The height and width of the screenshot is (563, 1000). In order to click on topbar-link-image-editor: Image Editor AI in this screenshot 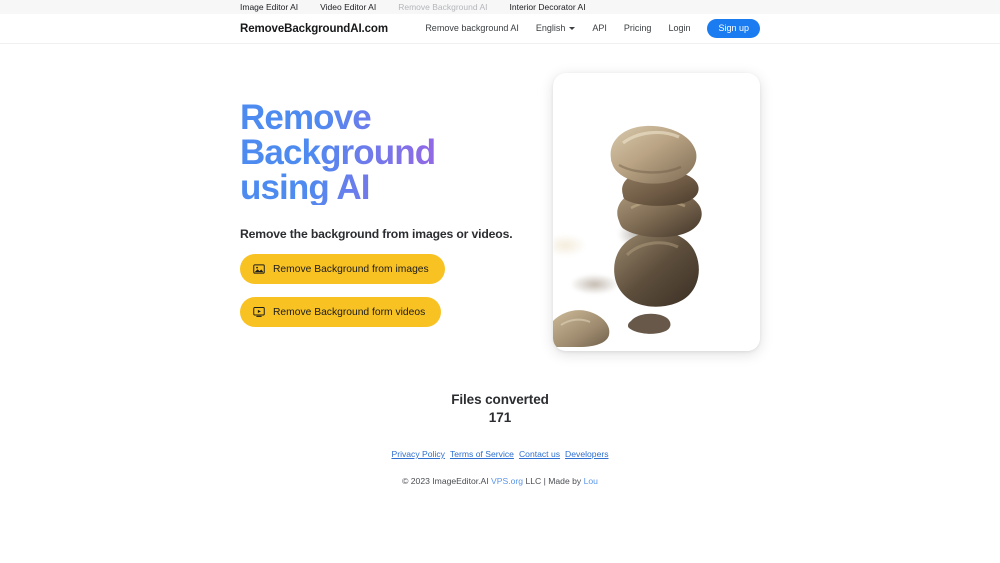, I will do `click(269, 7)`.